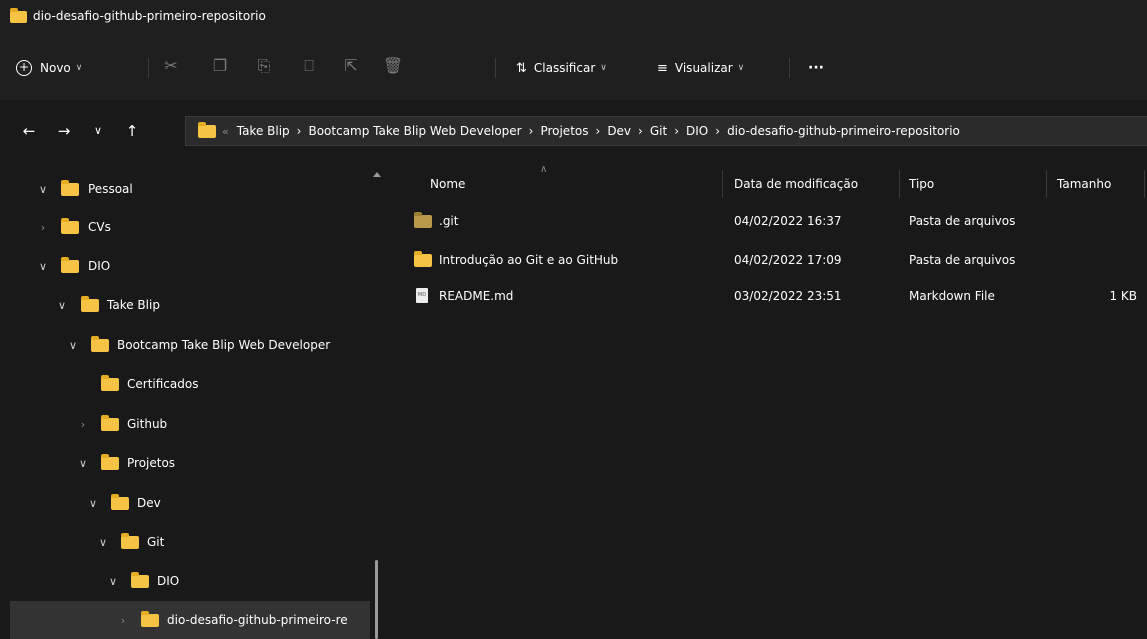  What do you see at coordinates (190, 227) in the screenshot?
I see `sidebar-item-cvs: › CVs` at bounding box center [190, 227].